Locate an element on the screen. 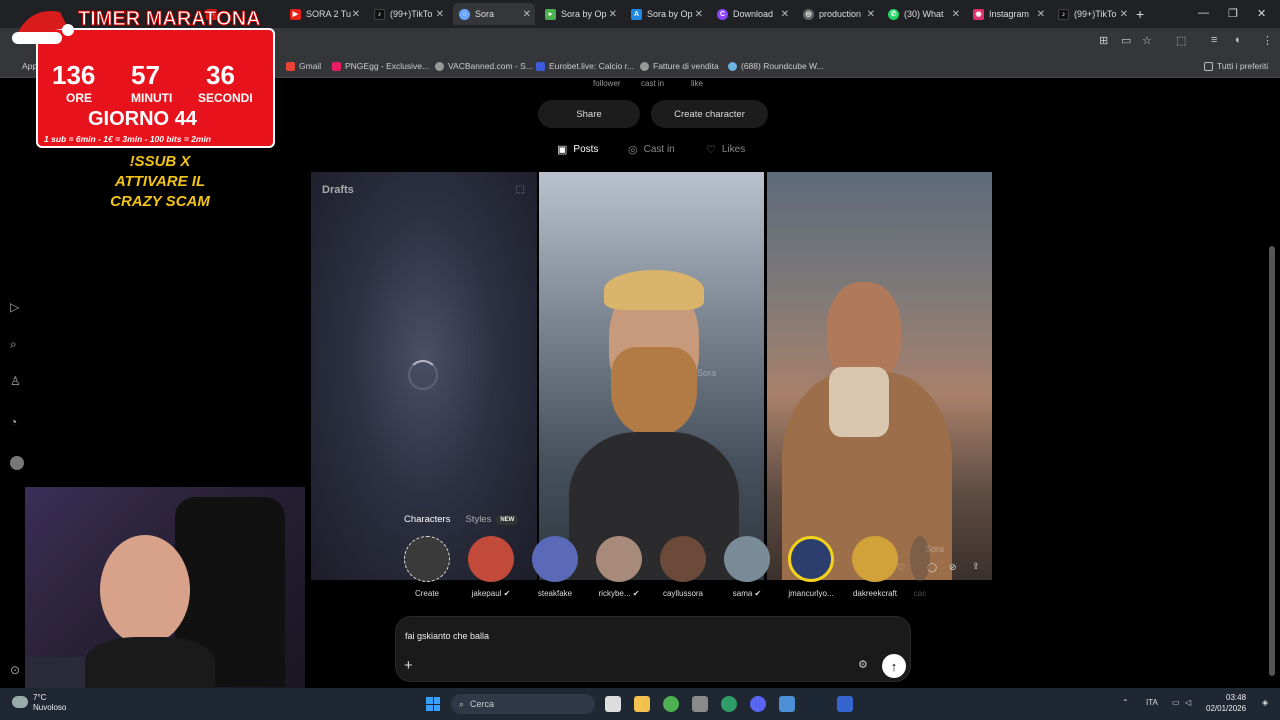 Image resolution: width=1280 pixels, height=720 pixels. share-button: Share is located at coordinates (589, 114).